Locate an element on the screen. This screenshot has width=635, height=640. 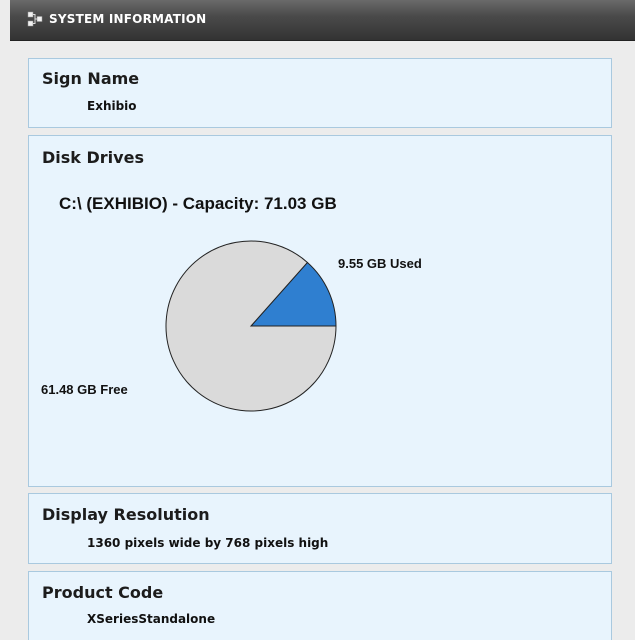
product-code-value: XSeriesStandalone is located at coordinates (151, 619).